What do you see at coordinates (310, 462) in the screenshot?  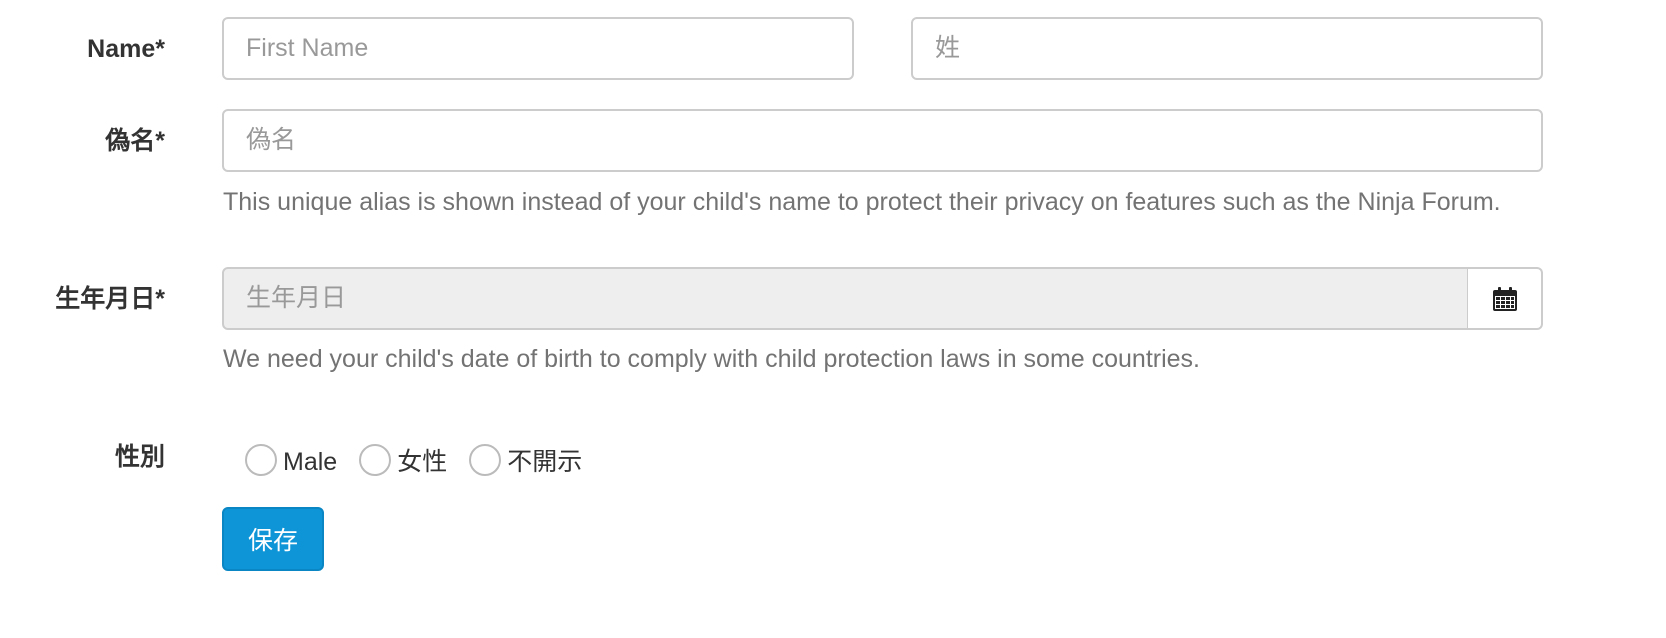 I see `gender-option-label: Male` at bounding box center [310, 462].